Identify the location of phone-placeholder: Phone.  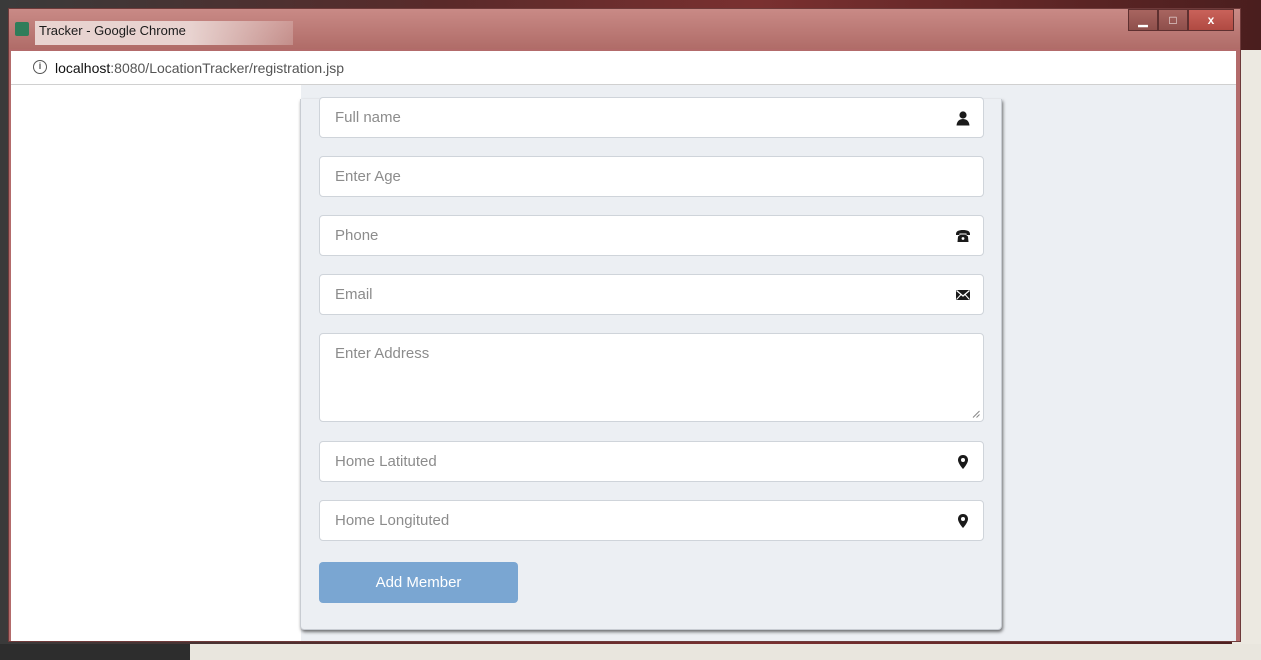
(357, 235).